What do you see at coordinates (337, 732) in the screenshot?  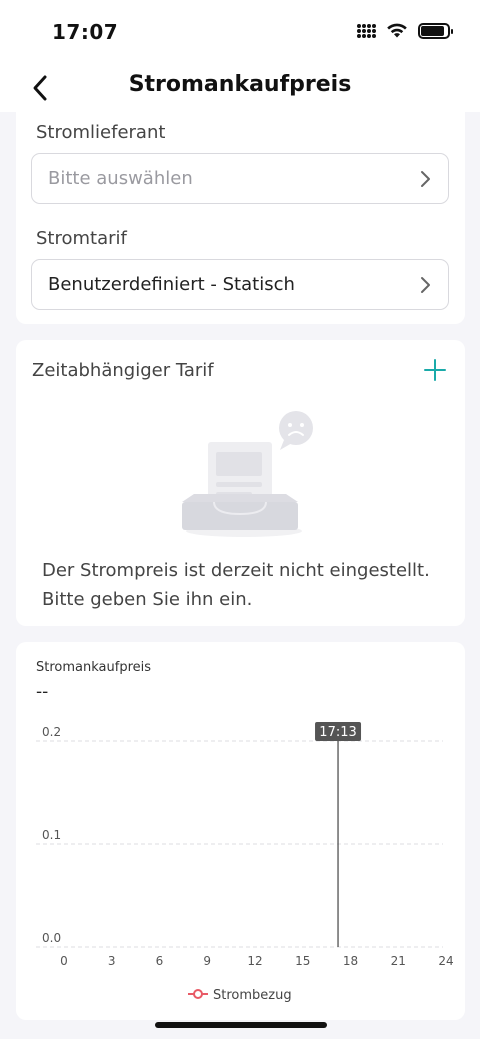 I see `time-cursor-label: 17:13` at bounding box center [337, 732].